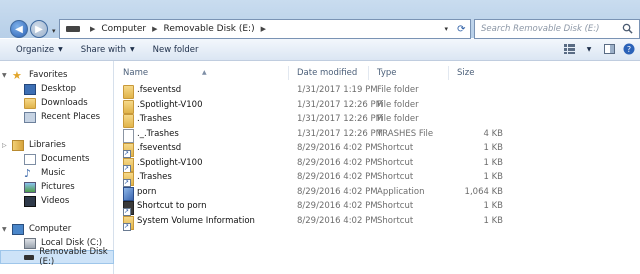 The height and width of the screenshot is (274, 640). I want to click on column-header-date: Date modified, so click(329, 73).